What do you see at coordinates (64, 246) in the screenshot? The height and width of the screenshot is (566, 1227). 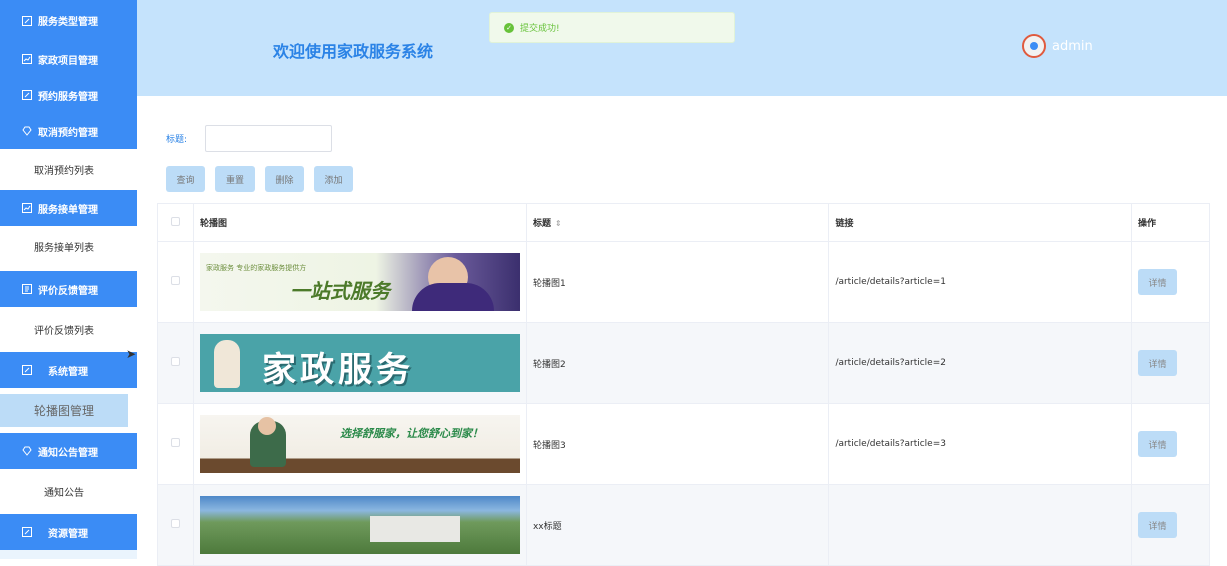 I see `sub-order-list: 服务接单列表` at bounding box center [64, 246].